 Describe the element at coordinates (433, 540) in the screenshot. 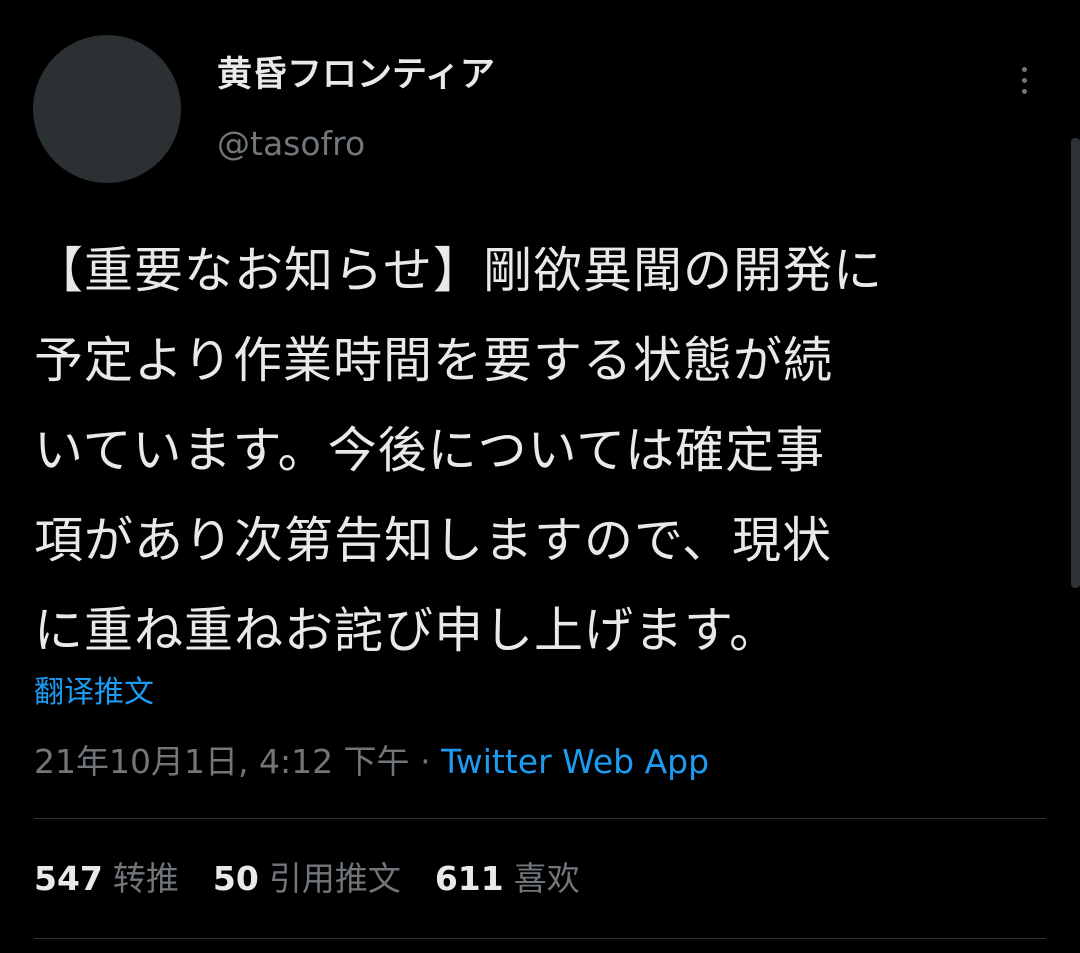

I see `tweet-text-line: 項があり次第告知しますので、現状` at that location.